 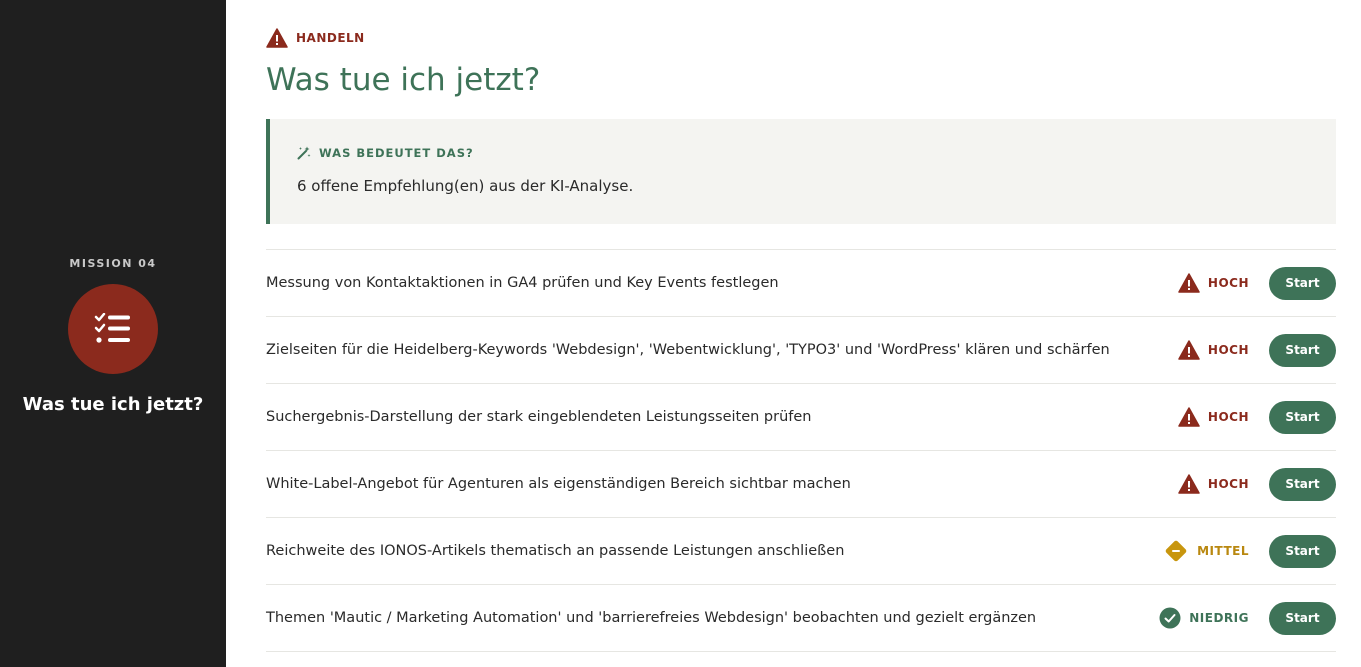 I want to click on checklist-icon, so click(x=112, y=328).